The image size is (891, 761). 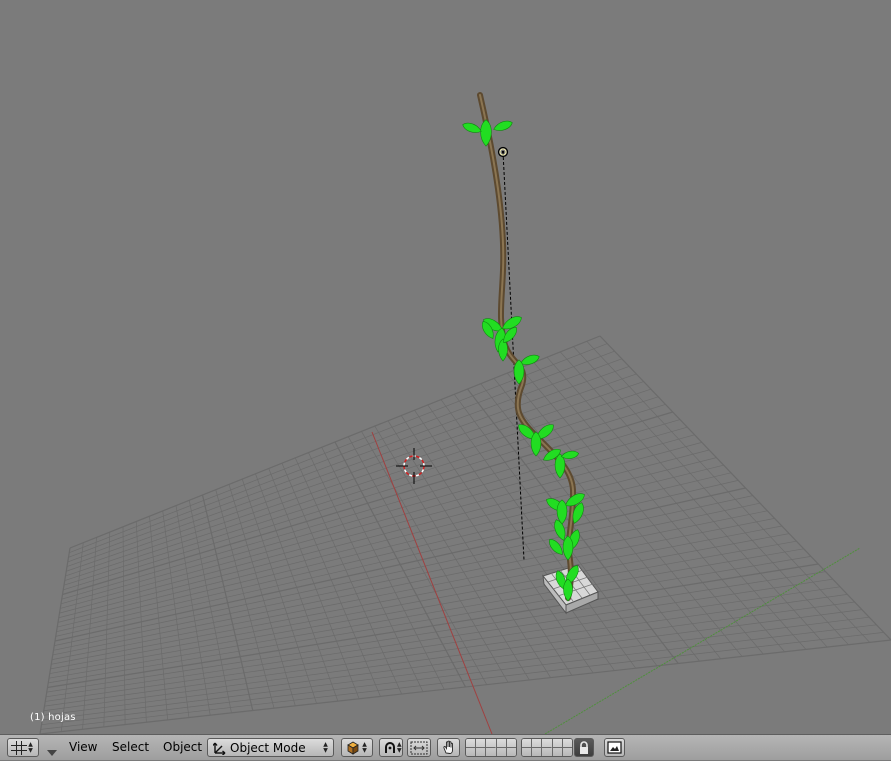 I want to click on mode-select-label: Object Mode, so click(x=268, y=747).